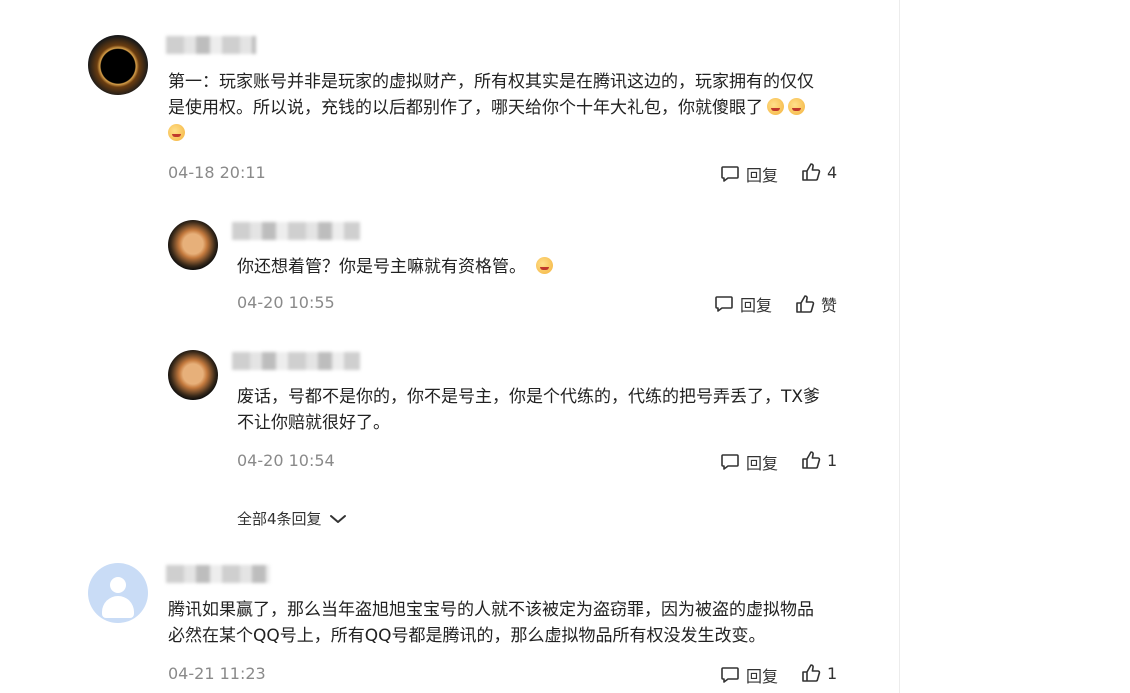  Describe the element at coordinates (395, 267) in the screenshot. I see `reply-text-with-emoji: 你还想着管？你是号主嘛就有资格管。` at that location.